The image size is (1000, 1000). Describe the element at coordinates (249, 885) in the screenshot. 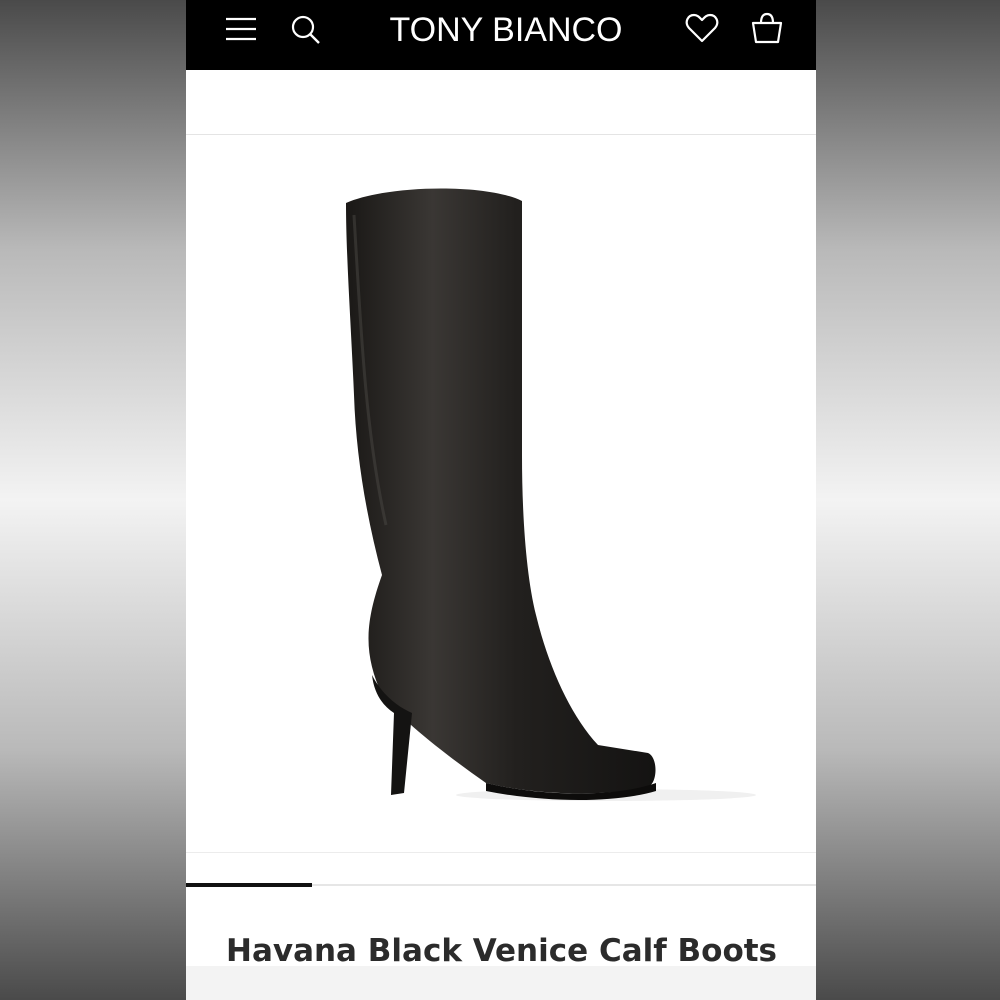

I see `carousel-progress-bar` at that location.